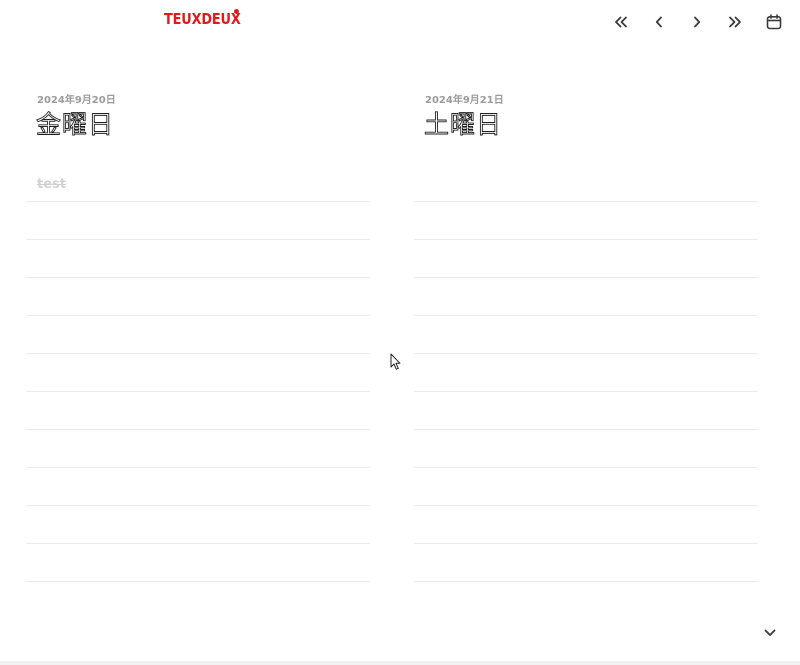 The width and height of the screenshot is (800, 665). What do you see at coordinates (400, 663) in the screenshot?
I see `someday-panel-edge` at bounding box center [400, 663].